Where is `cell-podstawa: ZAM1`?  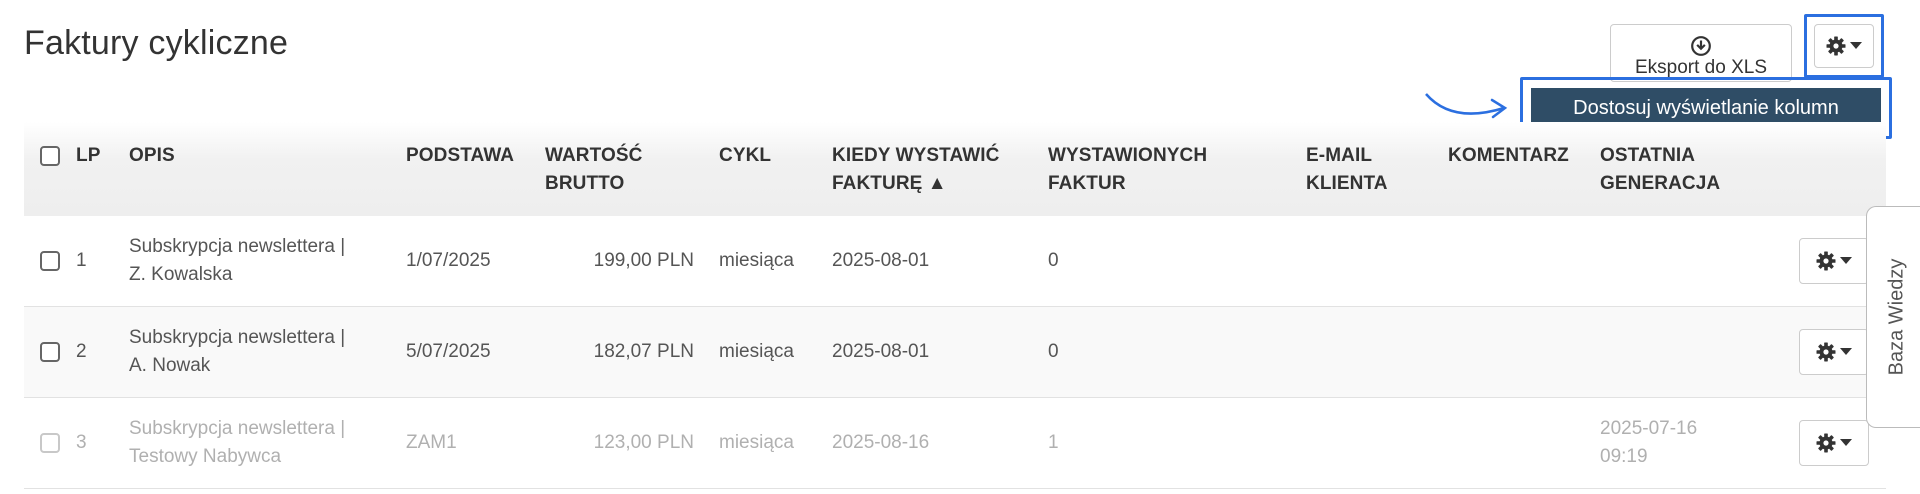
cell-podstawa: ZAM1 is located at coordinates (431, 442).